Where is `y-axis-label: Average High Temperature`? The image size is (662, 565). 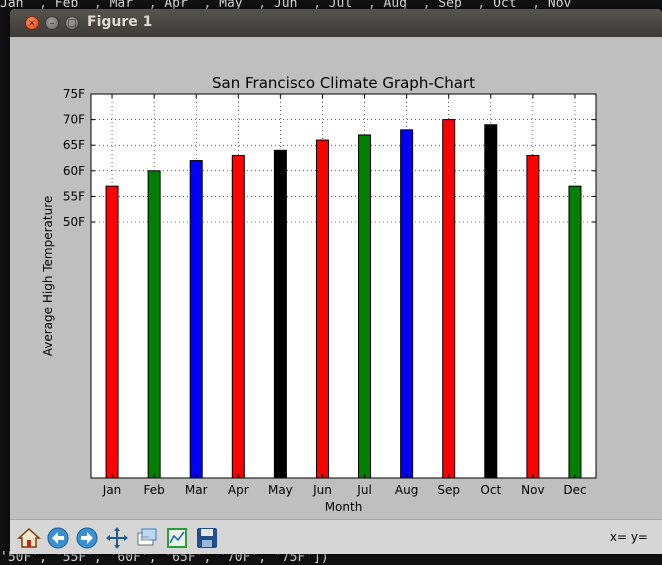
y-axis-label: Average High Temperature is located at coordinates (48, 276).